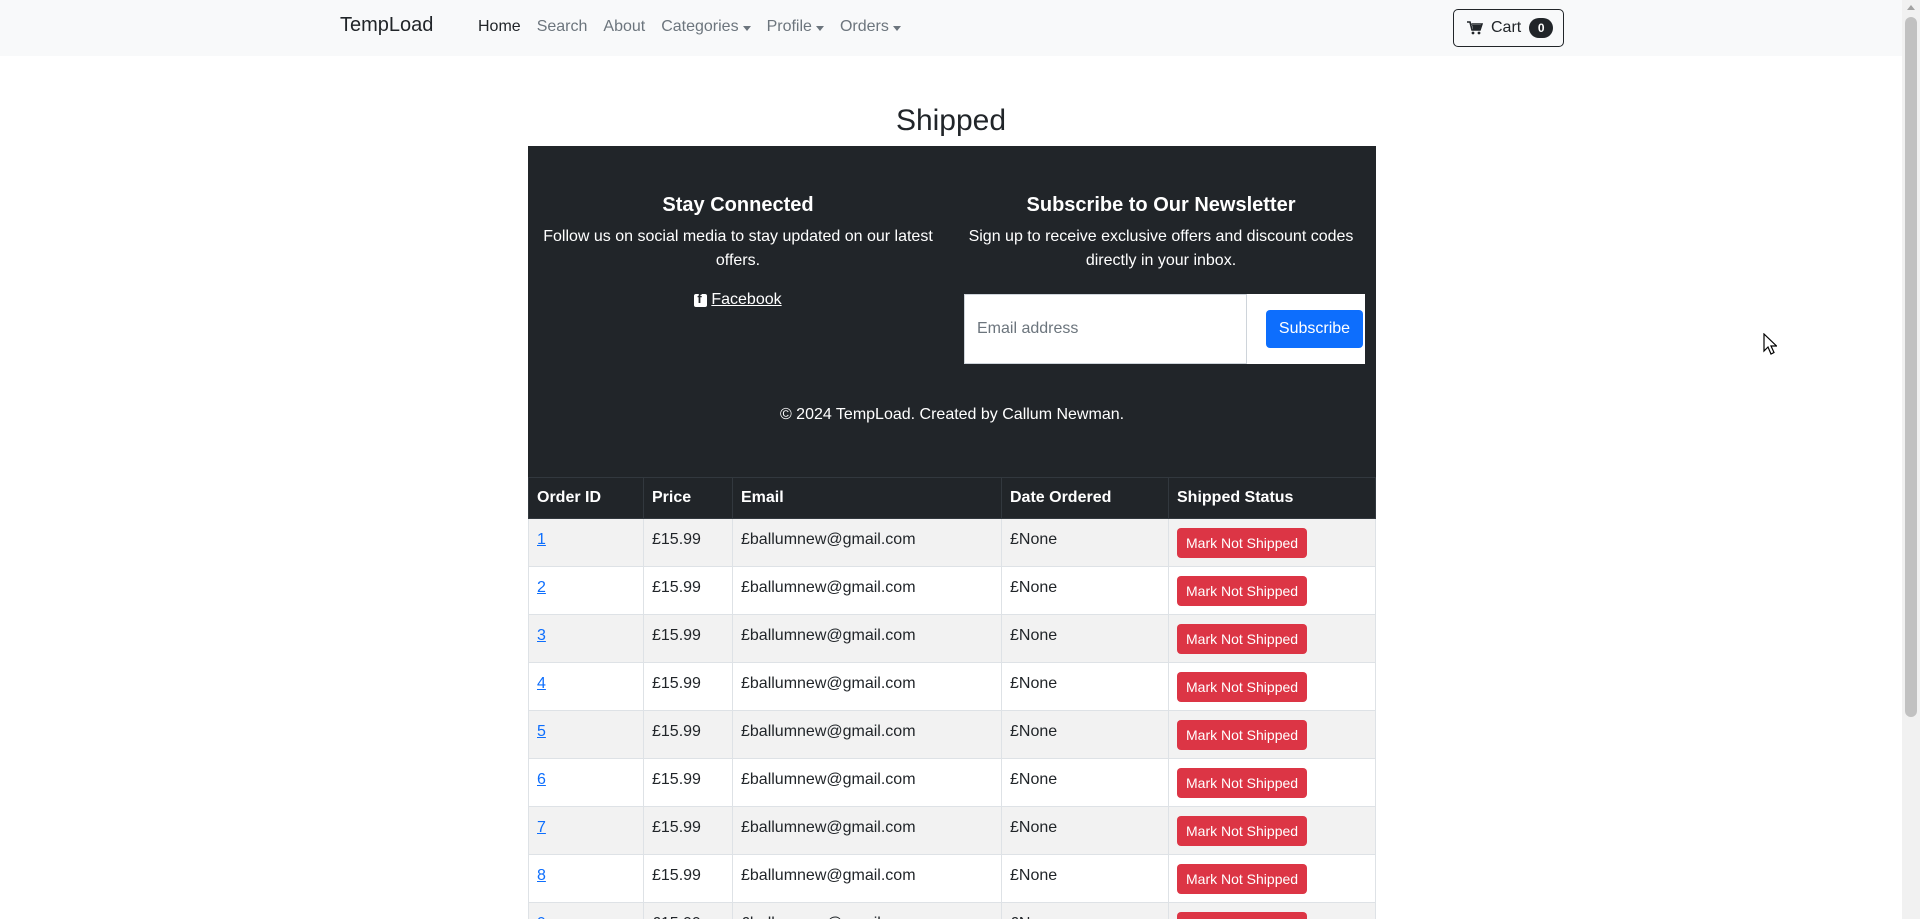 This screenshot has height=919, width=1920. What do you see at coordinates (586, 782) in the screenshot?
I see `order-id-cell: 6` at bounding box center [586, 782].